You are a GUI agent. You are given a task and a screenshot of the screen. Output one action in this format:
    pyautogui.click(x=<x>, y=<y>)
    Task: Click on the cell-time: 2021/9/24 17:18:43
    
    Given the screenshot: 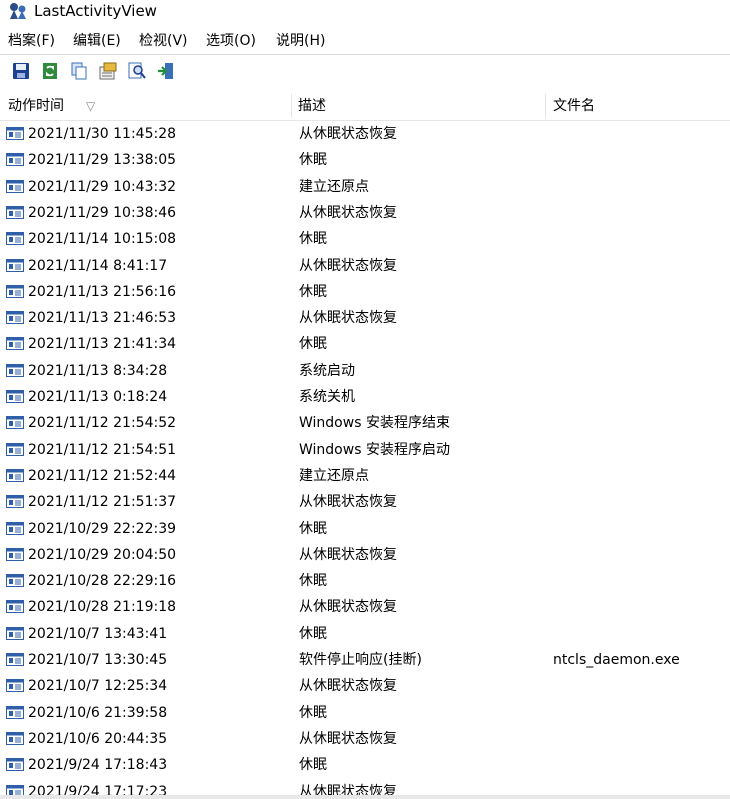 What is the action you would take?
    pyautogui.click(x=98, y=765)
    